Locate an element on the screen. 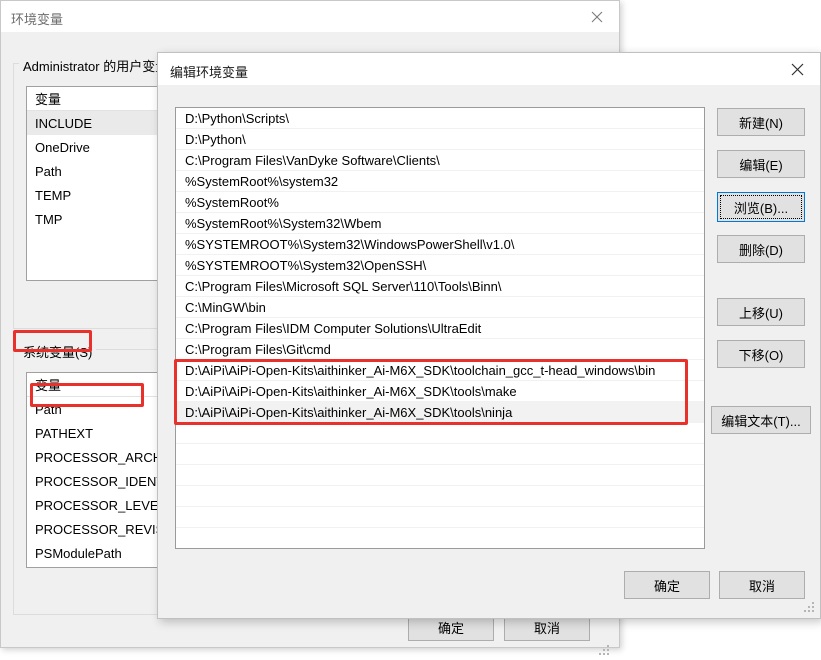  delete-button: 删除(D) is located at coordinates (761, 249).